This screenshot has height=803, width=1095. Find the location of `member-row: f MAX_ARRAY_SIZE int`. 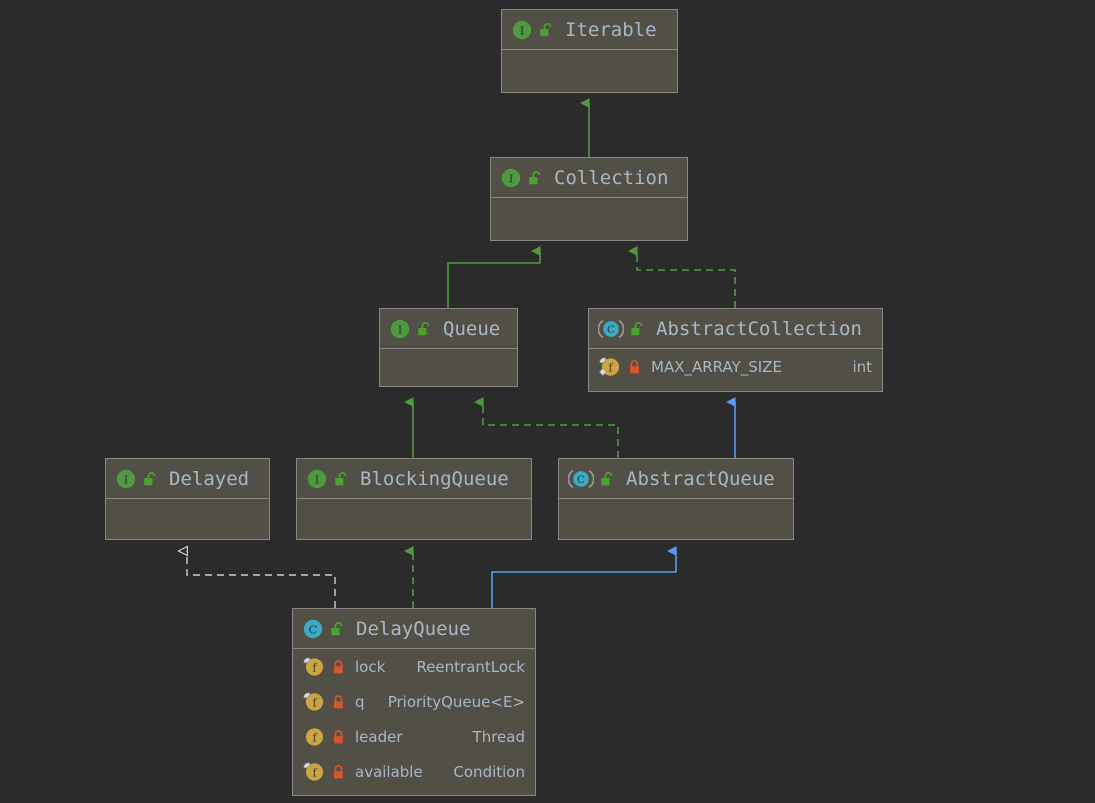

member-row: f MAX_ARRAY_SIZE int is located at coordinates (735, 366).